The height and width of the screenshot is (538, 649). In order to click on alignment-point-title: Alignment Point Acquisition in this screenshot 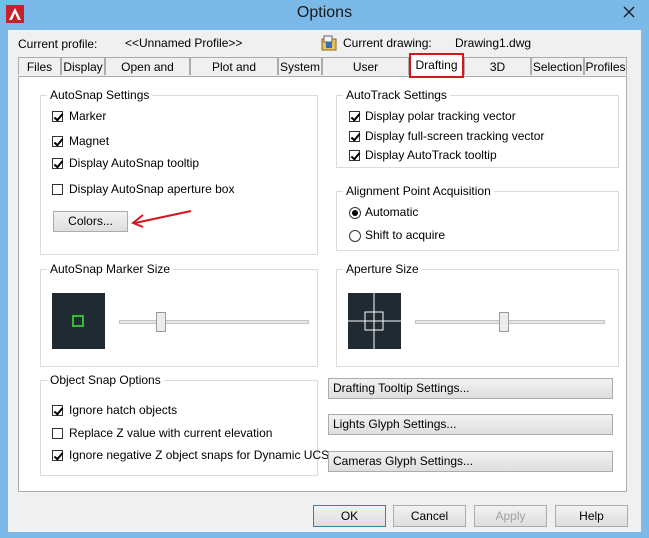, I will do `click(418, 191)`.